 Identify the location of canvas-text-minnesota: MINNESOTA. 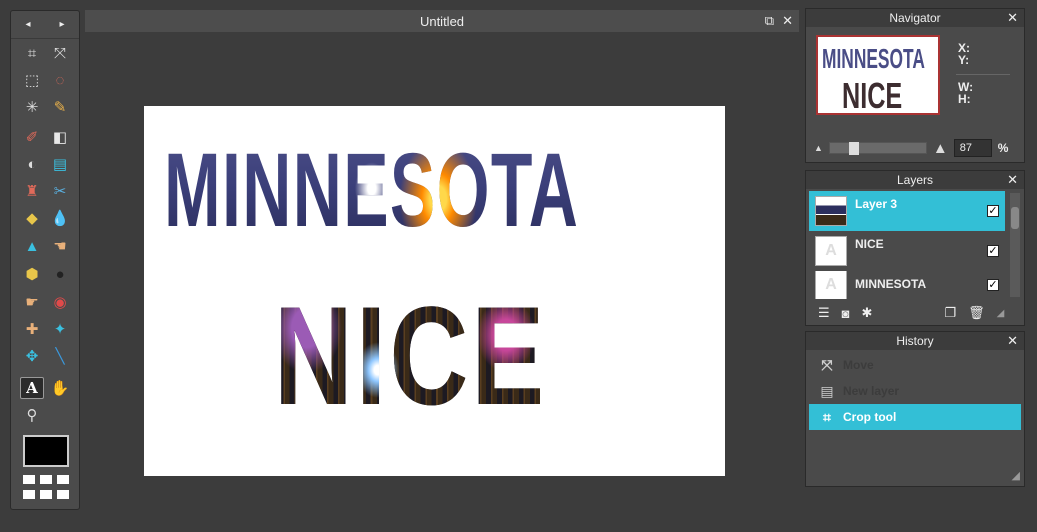
(372, 190).